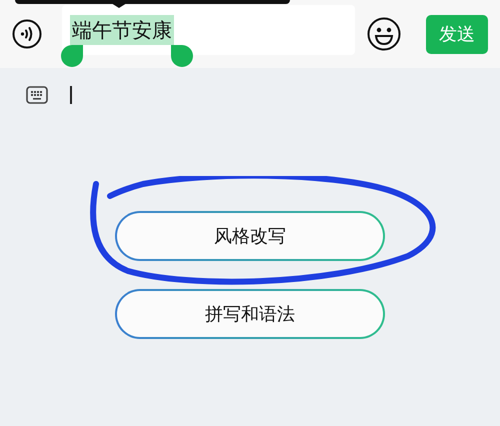  What do you see at coordinates (27, 34) in the screenshot?
I see `voice-icon` at bounding box center [27, 34].